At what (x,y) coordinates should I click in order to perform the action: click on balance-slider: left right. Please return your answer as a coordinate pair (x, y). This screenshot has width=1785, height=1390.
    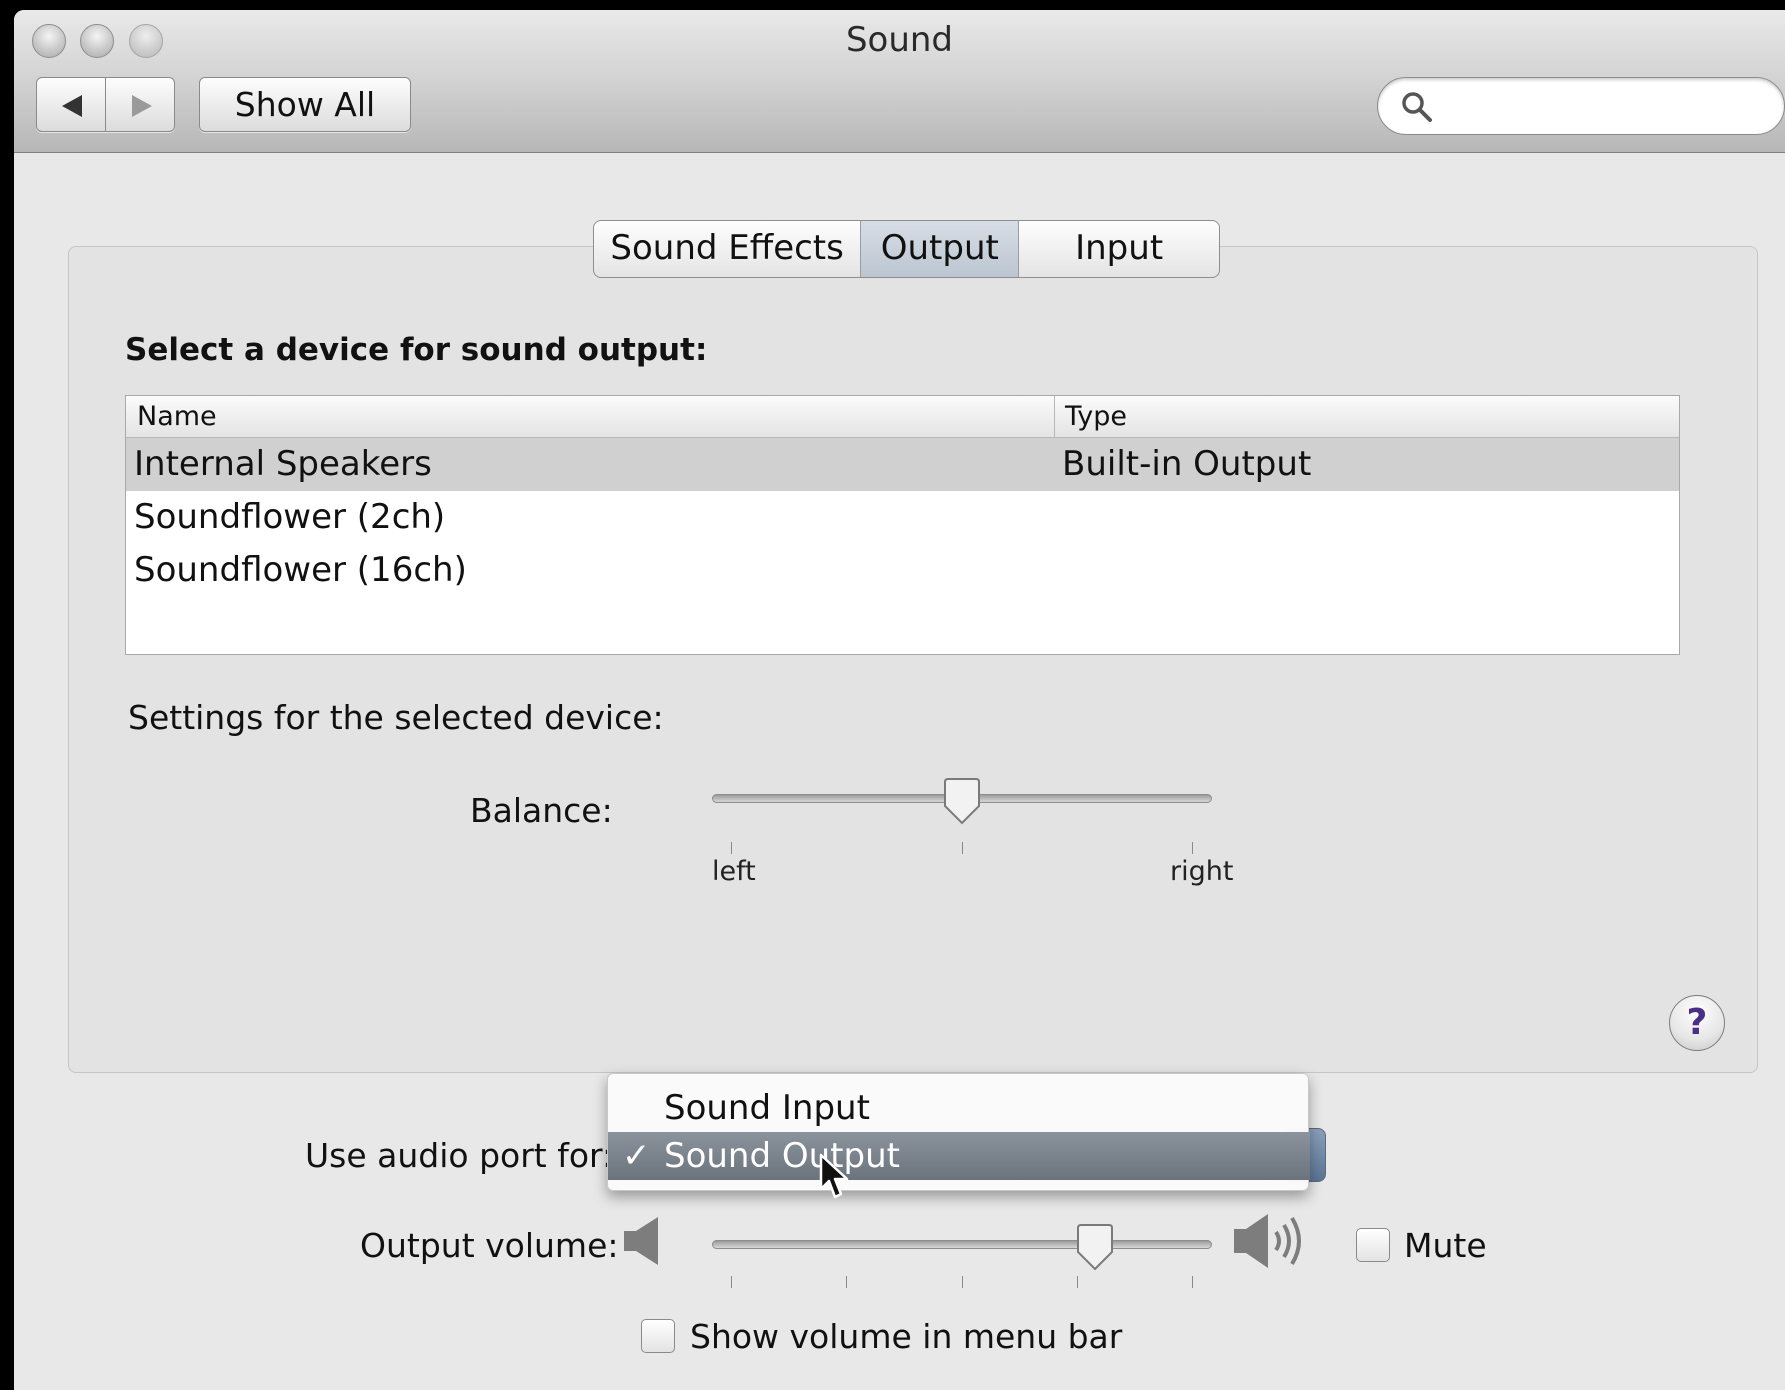
    Looking at the image, I should click on (972, 832).